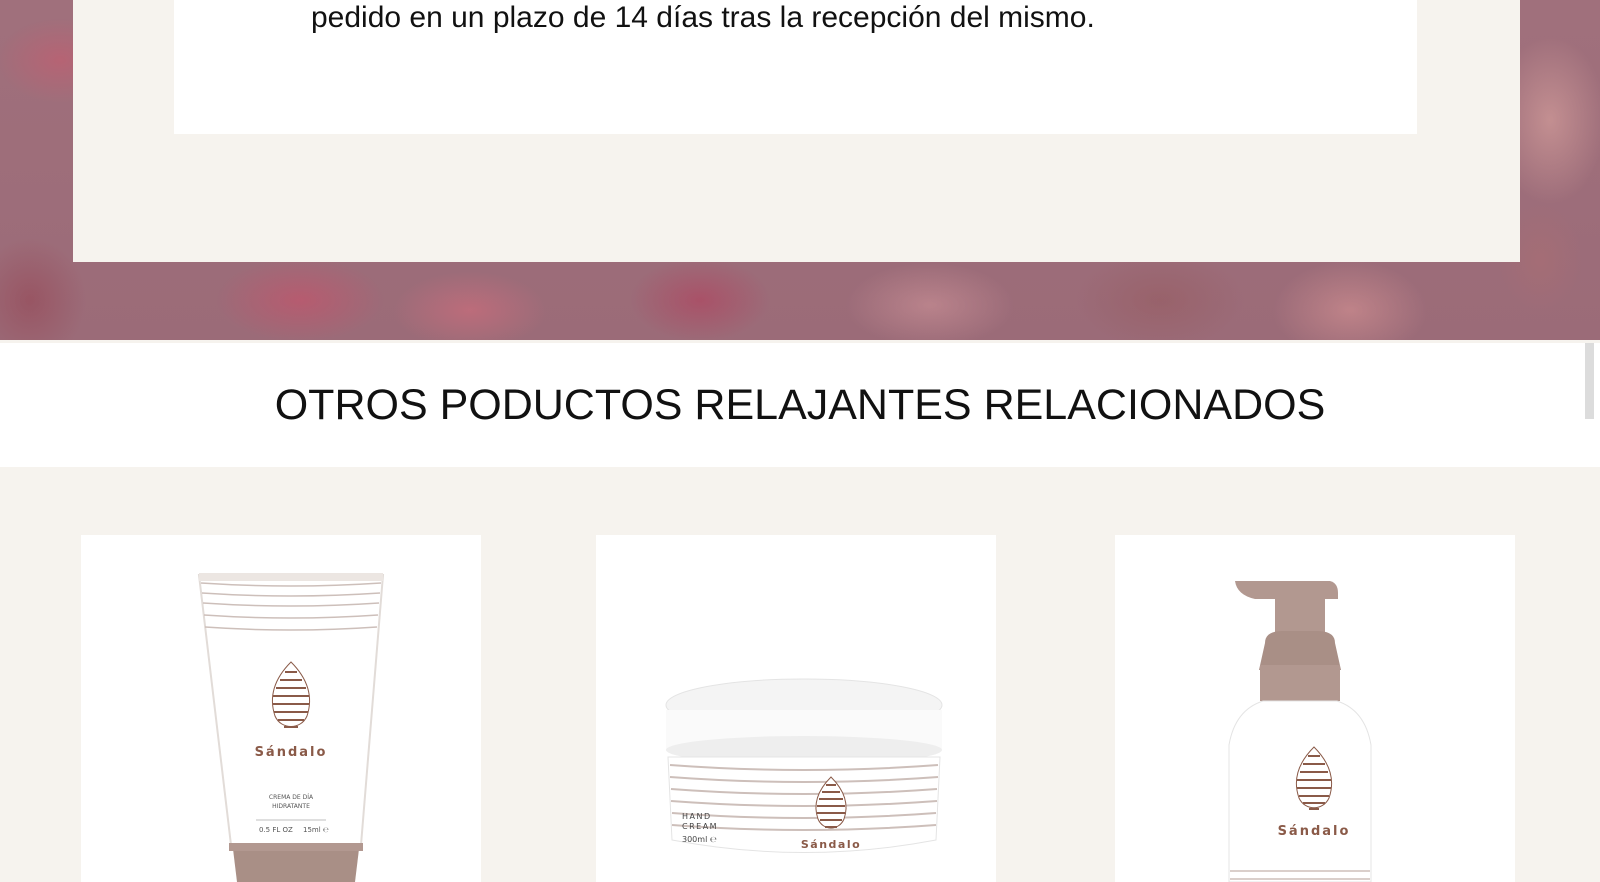 This screenshot has height=882, width=1600. What do you see at coordinates (291, 797) in the screenshot?
I see `svg-text: CREMA DE DÍA` at bounding box center [291, 797].